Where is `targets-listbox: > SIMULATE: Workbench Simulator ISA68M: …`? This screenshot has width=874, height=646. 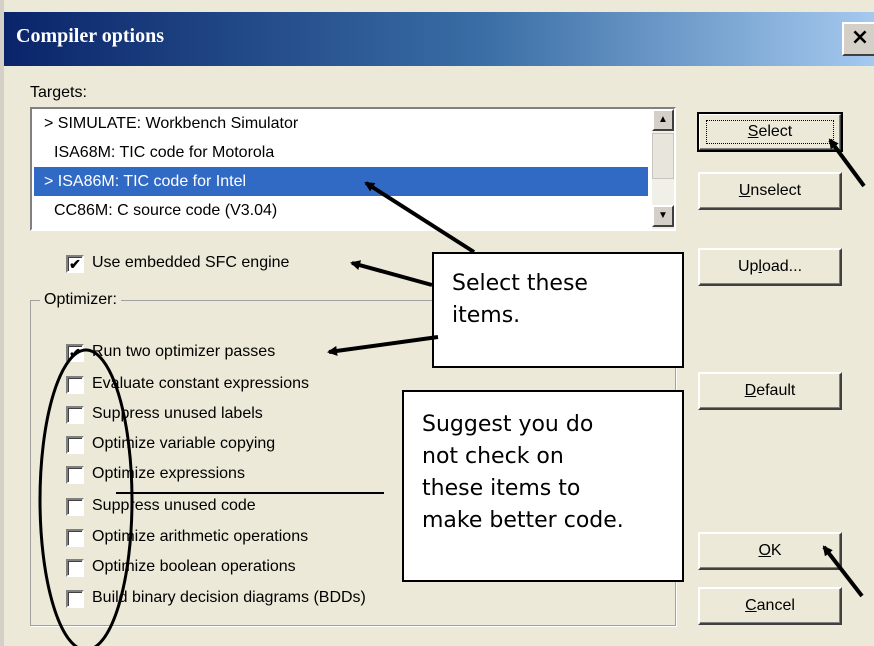 targets-listbox: > SIMULATE: Workbench Simulator ISA68M: … is located at coordinates (353, 169).